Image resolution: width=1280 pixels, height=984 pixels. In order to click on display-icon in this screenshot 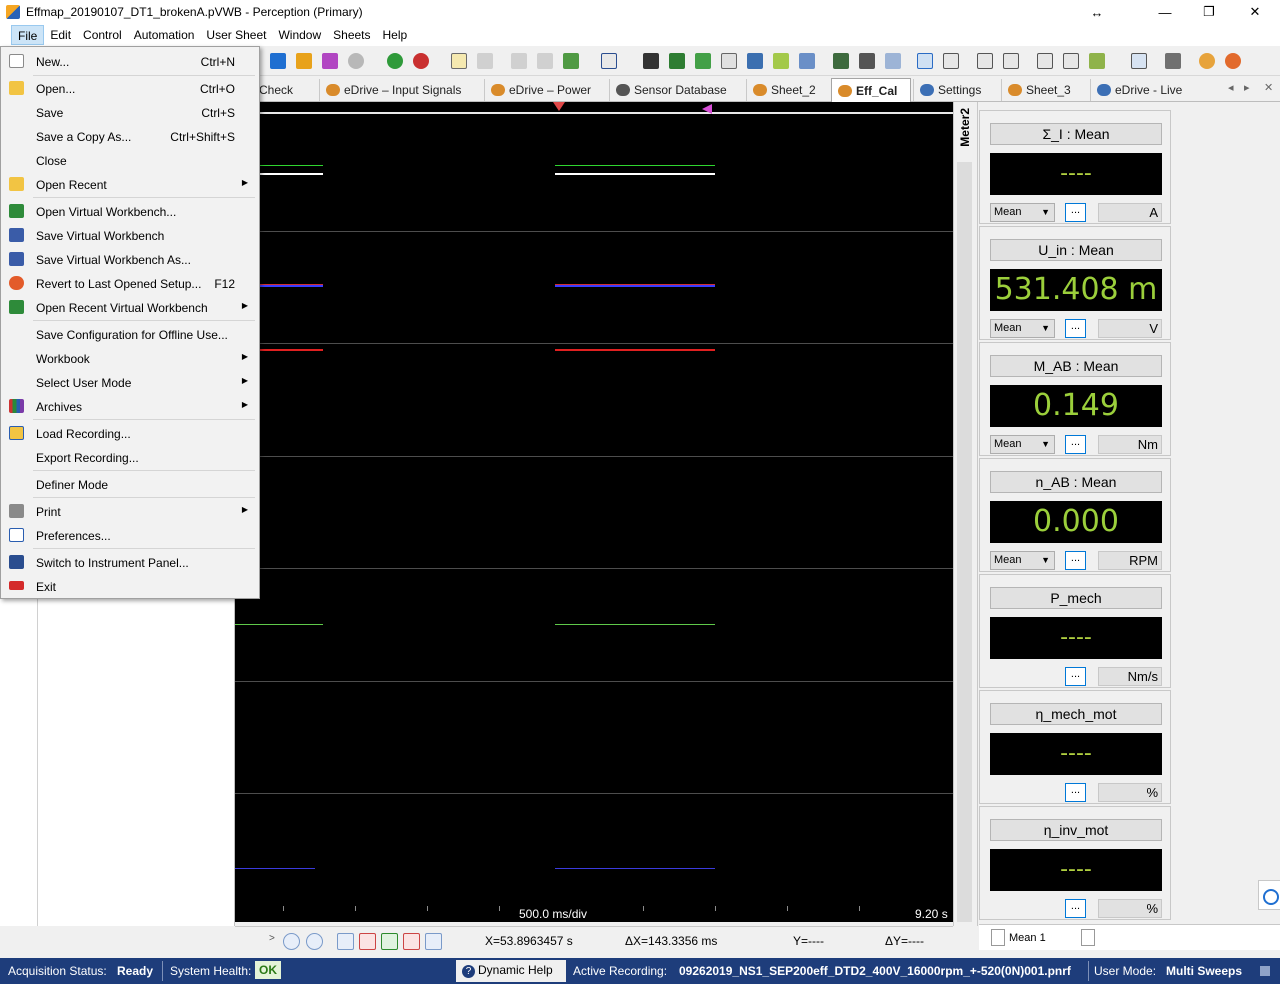, I will do `click(651, 61)`.